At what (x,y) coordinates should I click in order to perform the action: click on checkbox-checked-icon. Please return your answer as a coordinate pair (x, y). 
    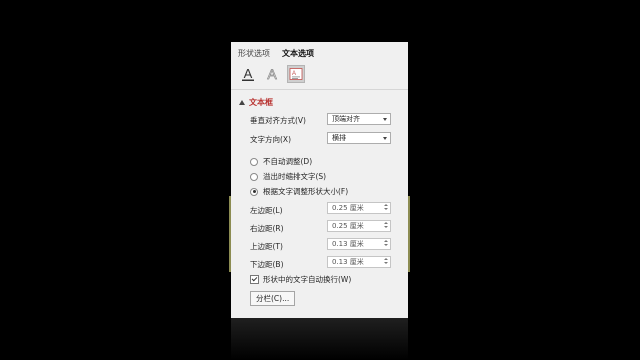
    Looking at the image, I should click on (254, 279).